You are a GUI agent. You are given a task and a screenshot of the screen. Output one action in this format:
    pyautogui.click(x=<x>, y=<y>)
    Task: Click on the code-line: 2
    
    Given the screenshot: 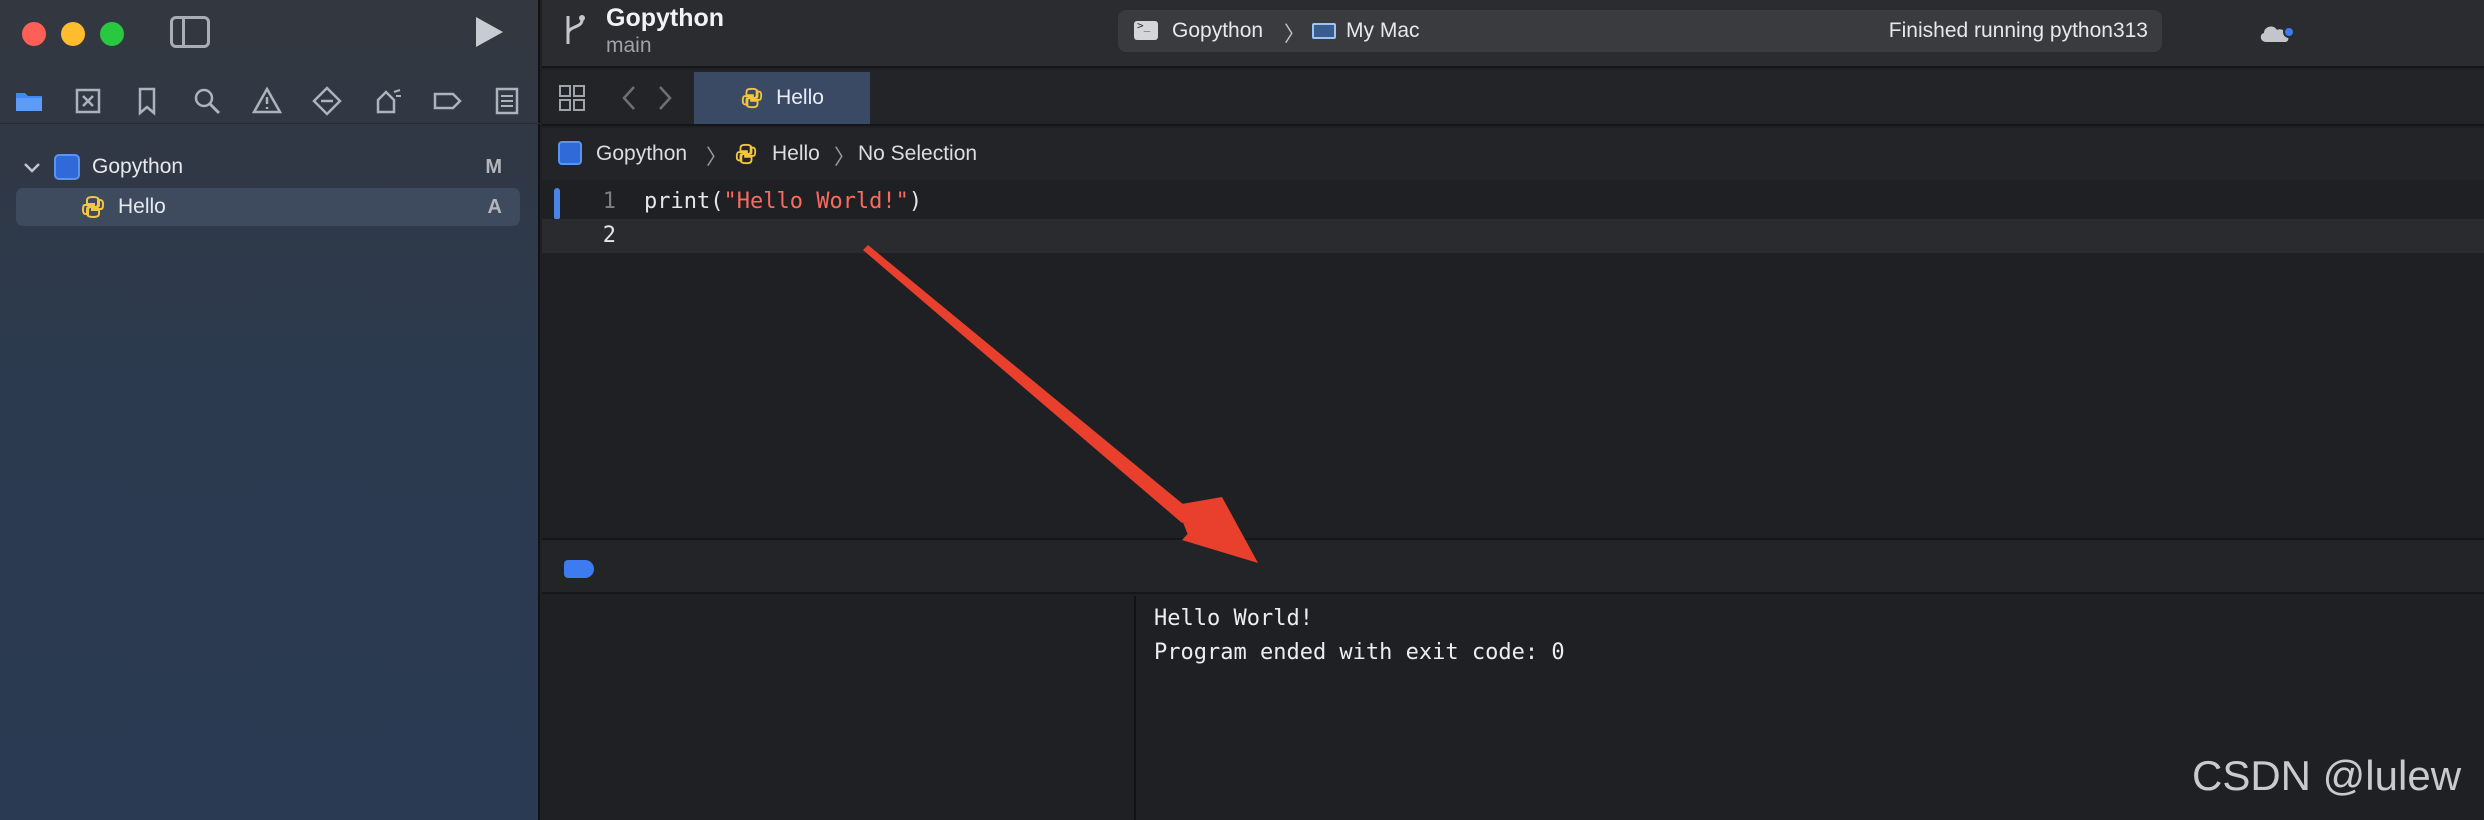 What is the action you would take?
    pyautogui.click(x=1513, y=236)
    